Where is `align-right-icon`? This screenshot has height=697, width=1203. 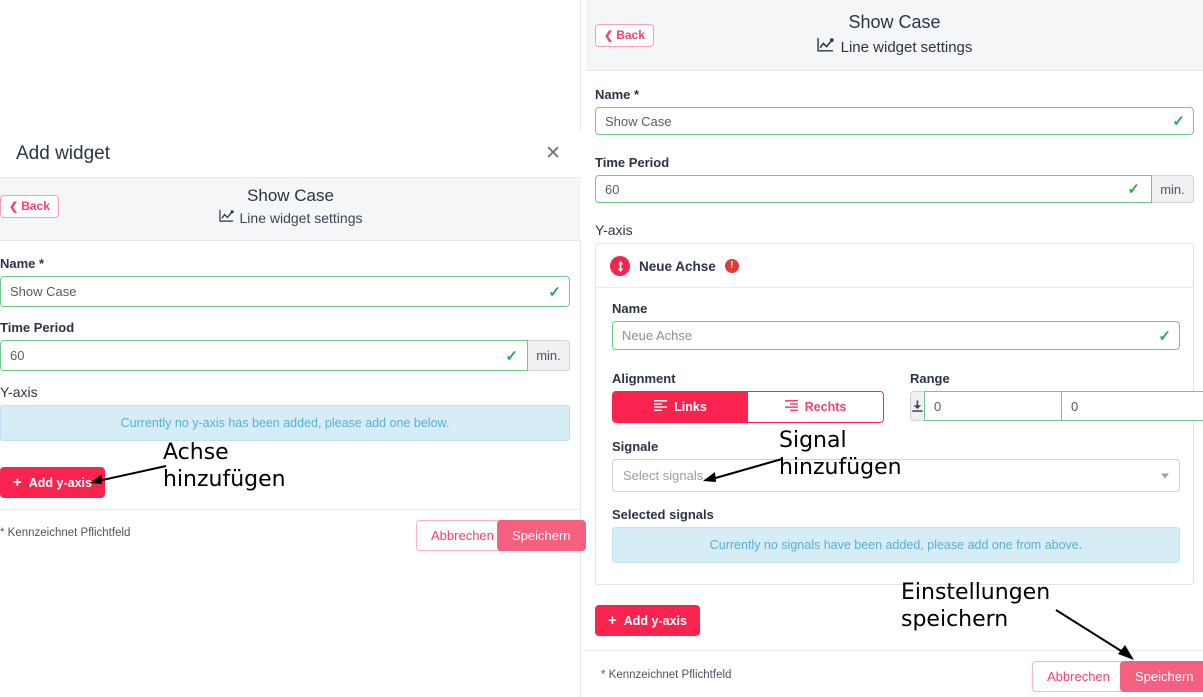
align-right-icon is located at coordinates (791, 407).